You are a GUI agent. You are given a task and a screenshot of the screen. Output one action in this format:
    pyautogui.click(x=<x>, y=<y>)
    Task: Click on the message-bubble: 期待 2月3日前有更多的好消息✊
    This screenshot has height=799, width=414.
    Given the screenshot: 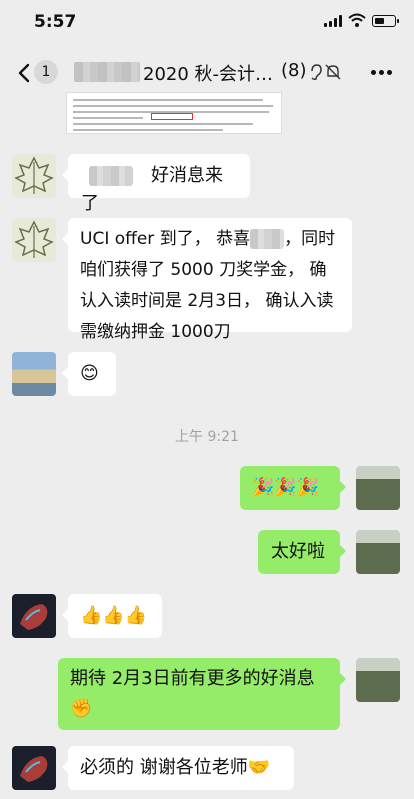 What is the action you would take?
    pyautogui.click(x=202, y=694)
    